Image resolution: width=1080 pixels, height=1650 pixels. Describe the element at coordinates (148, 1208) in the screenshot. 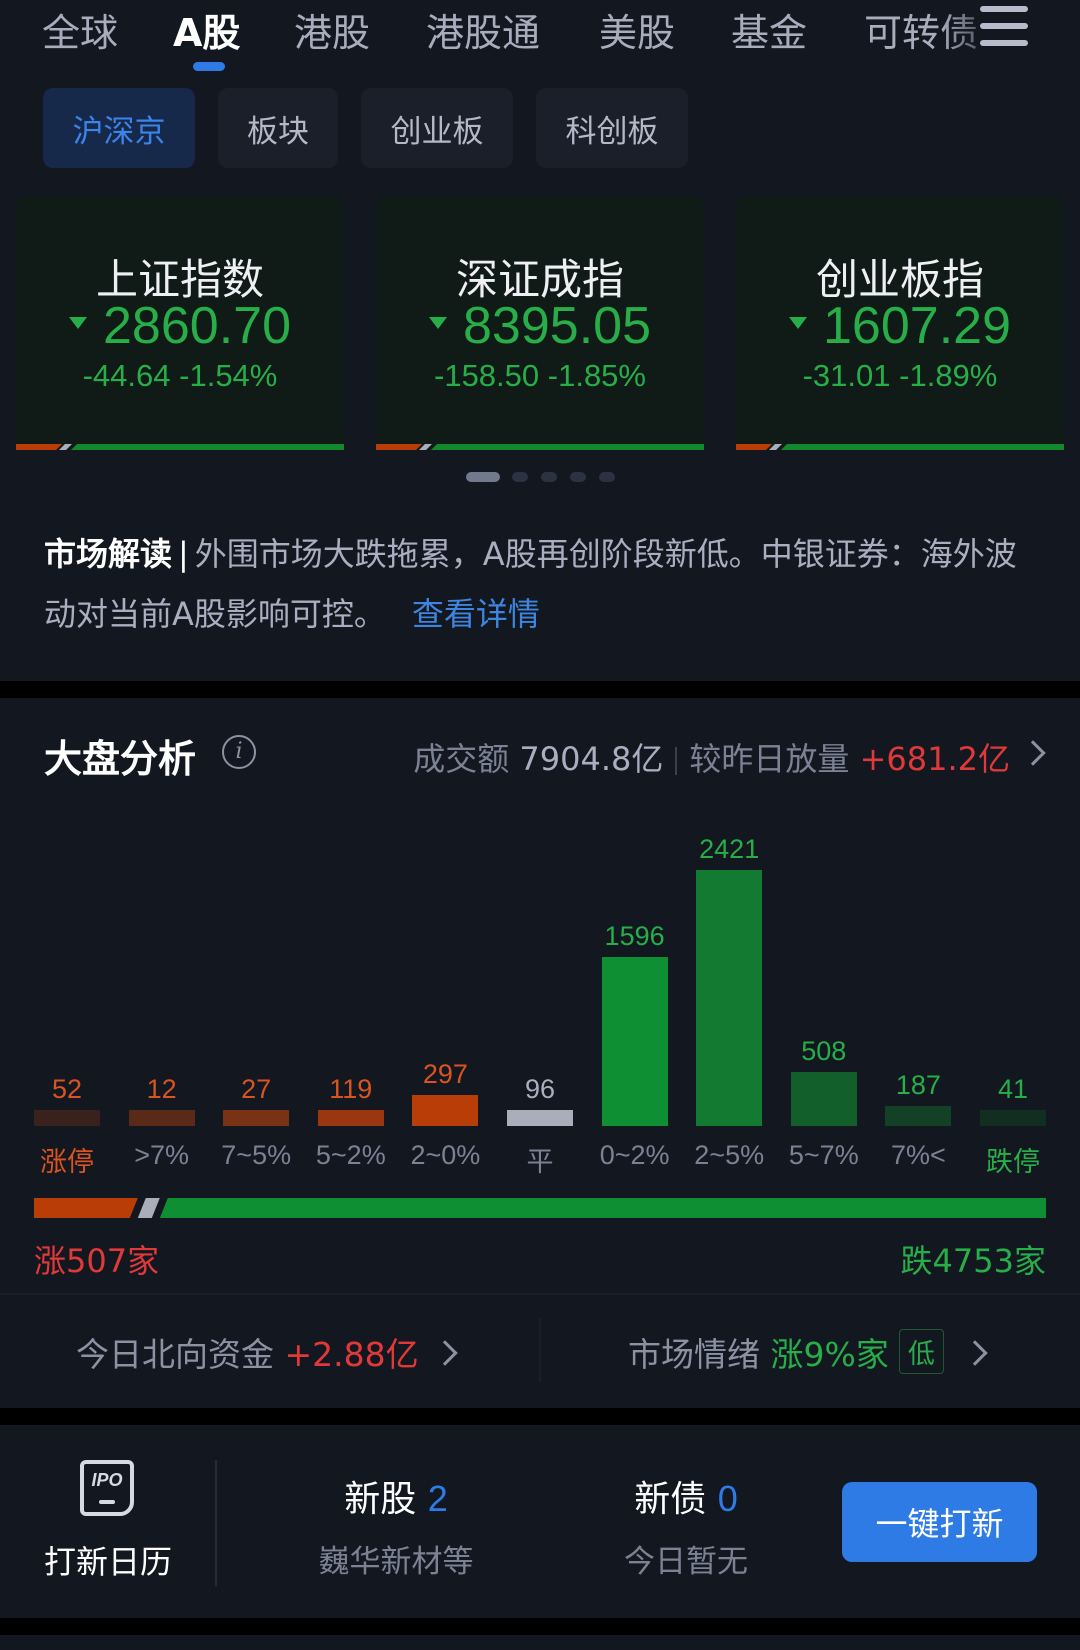

I see `flat-segment` at that location.